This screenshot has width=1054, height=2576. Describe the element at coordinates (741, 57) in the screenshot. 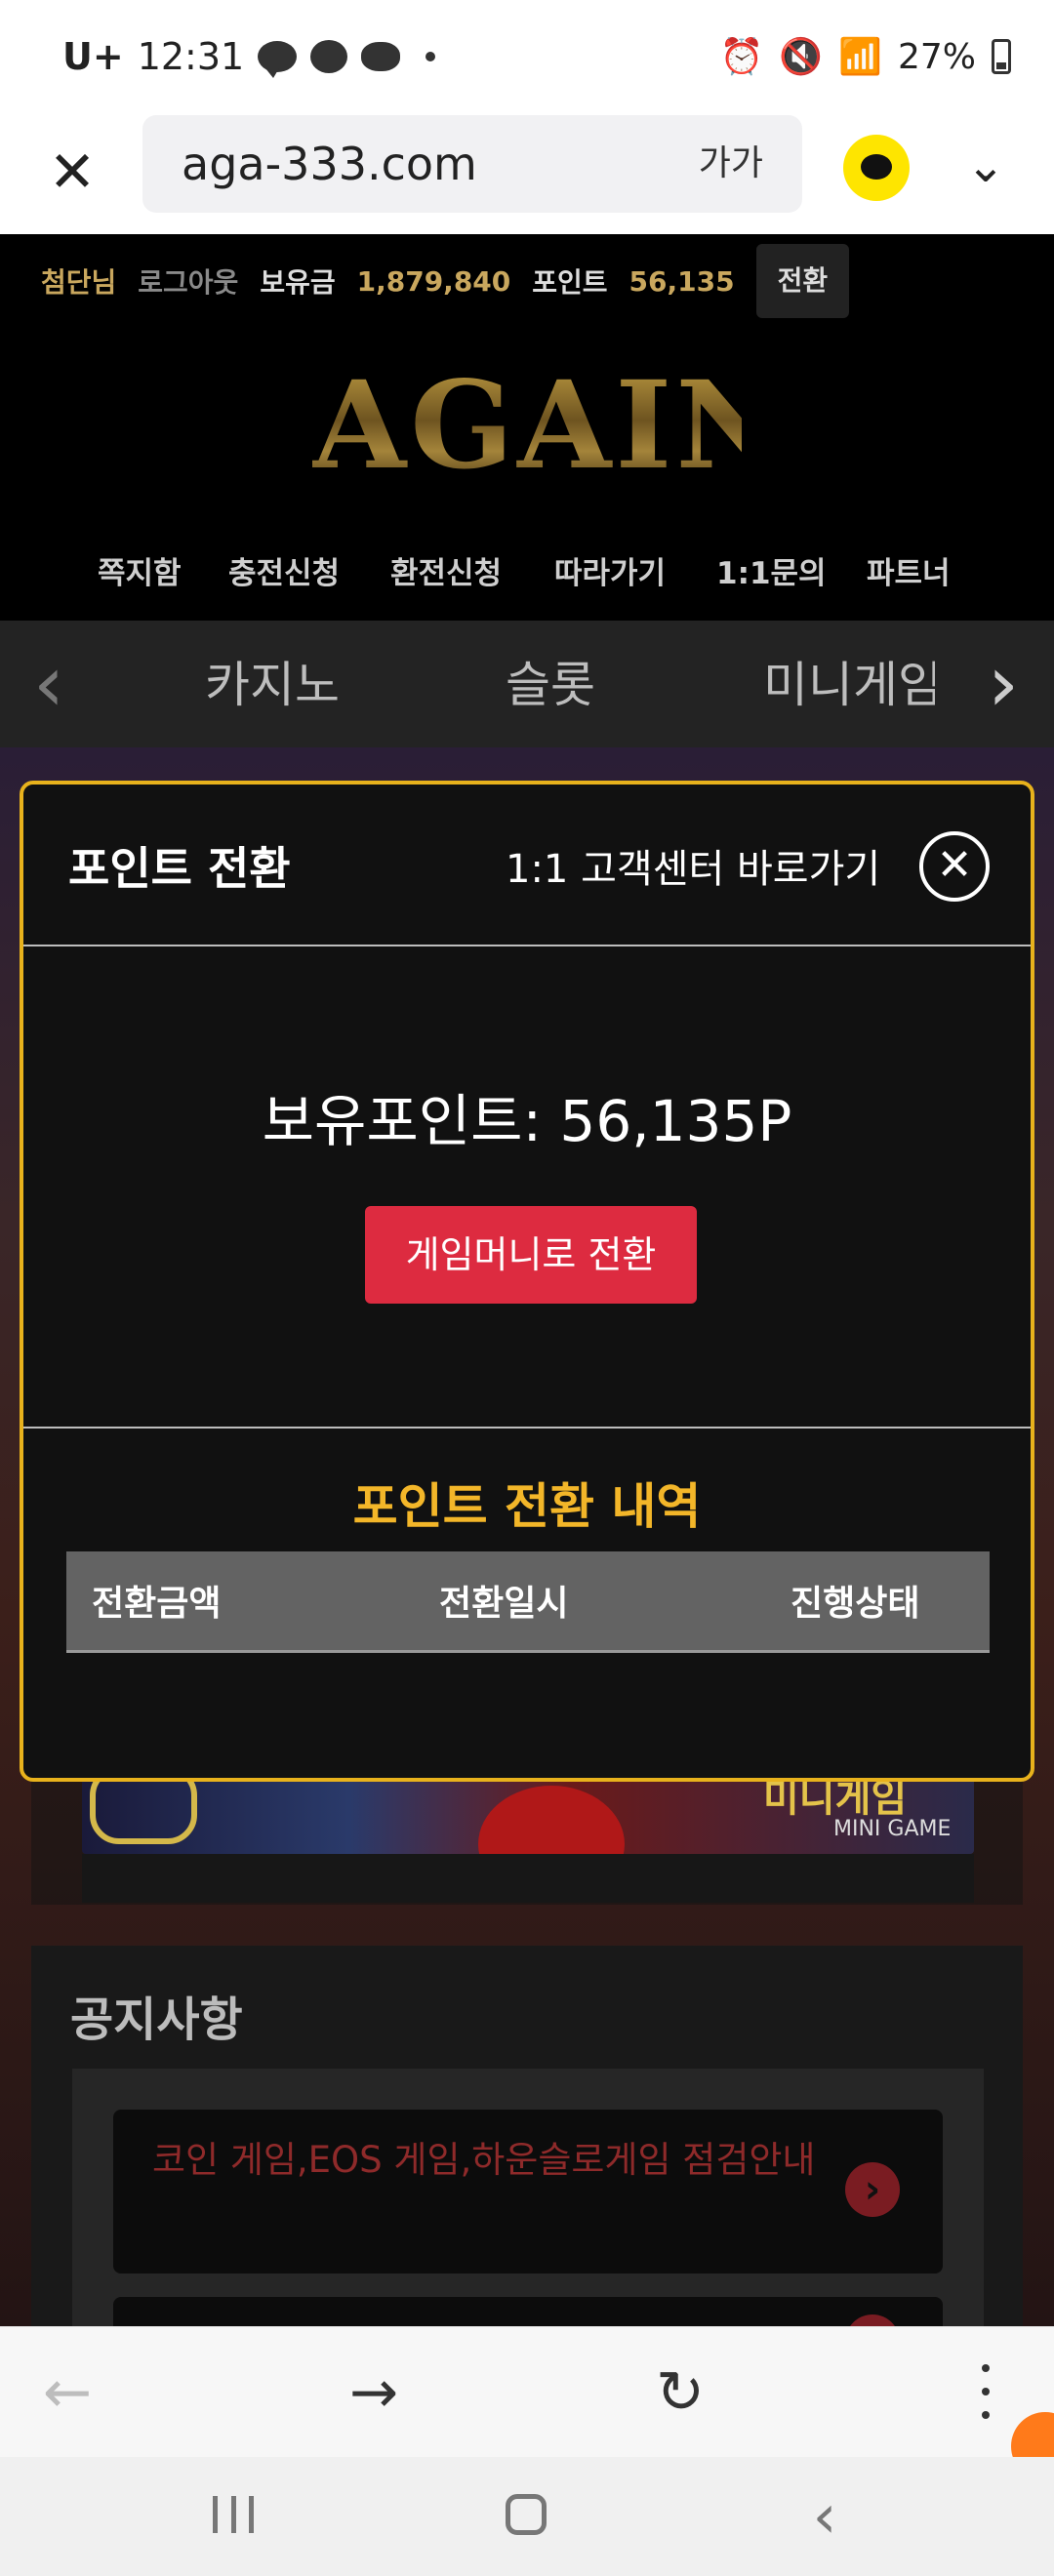

I see `alarm-icon: ⏰` at that location.